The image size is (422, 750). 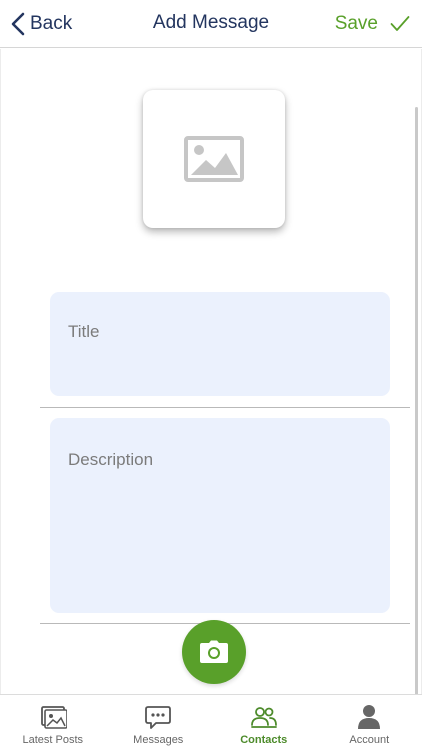 I want to click on tab-latest-posts: Latest Posts, so click(x=53, y=722).